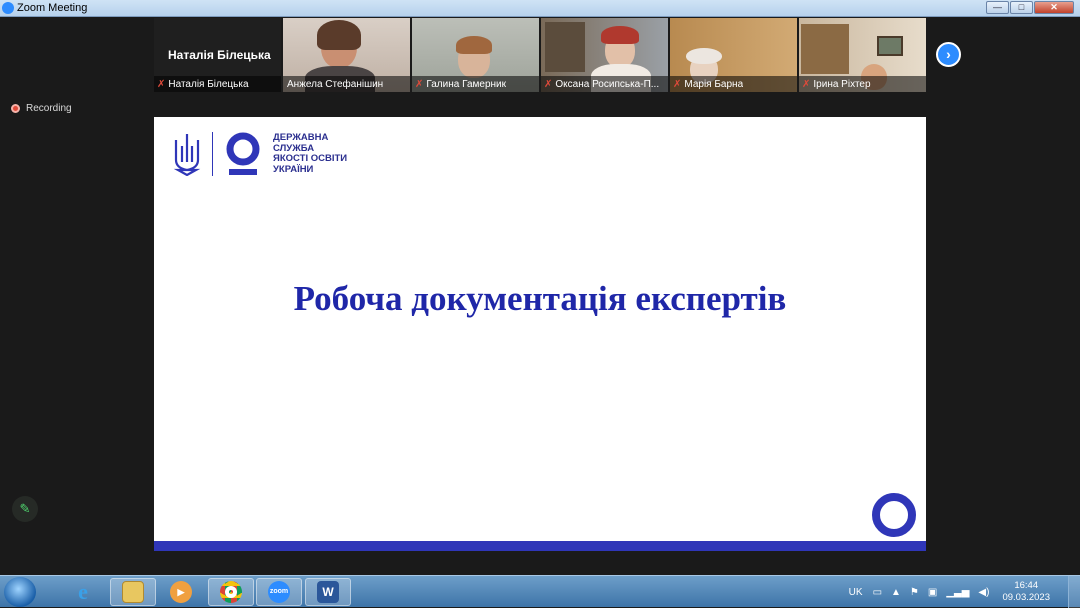 The width and height of the screenshot is (1080, 608). I want to click on signal-icon: ▁▃▅, so click(957, 592).